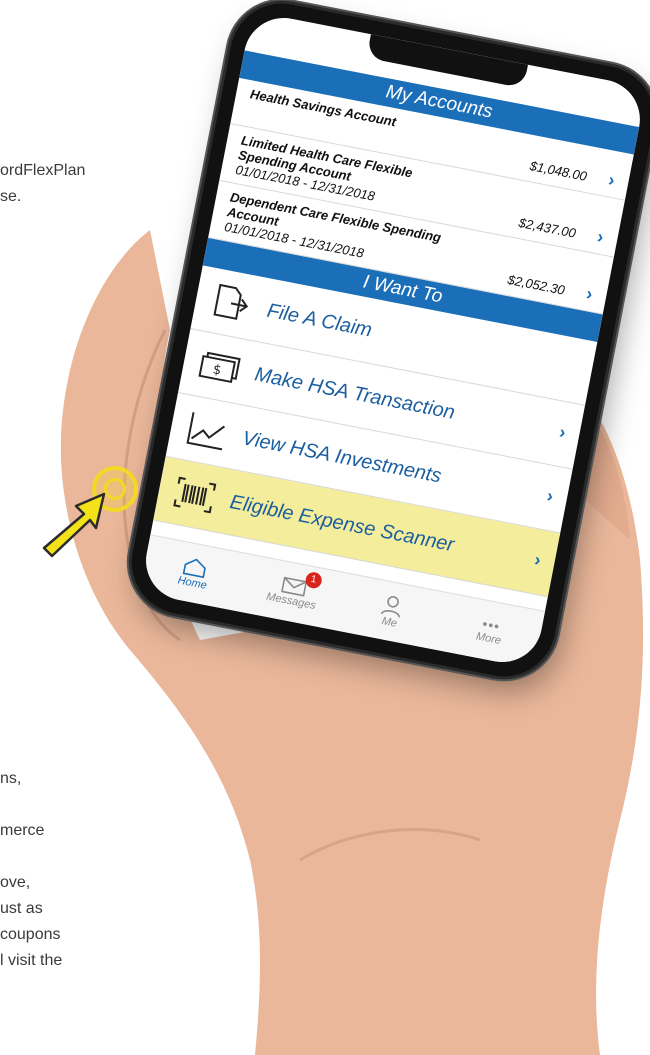 The height and width of the screenshot is (1055, 650). Describe the element at coordinates (219, 368) in the screenshot. I see `dollar-bill-icon: $` at that location.